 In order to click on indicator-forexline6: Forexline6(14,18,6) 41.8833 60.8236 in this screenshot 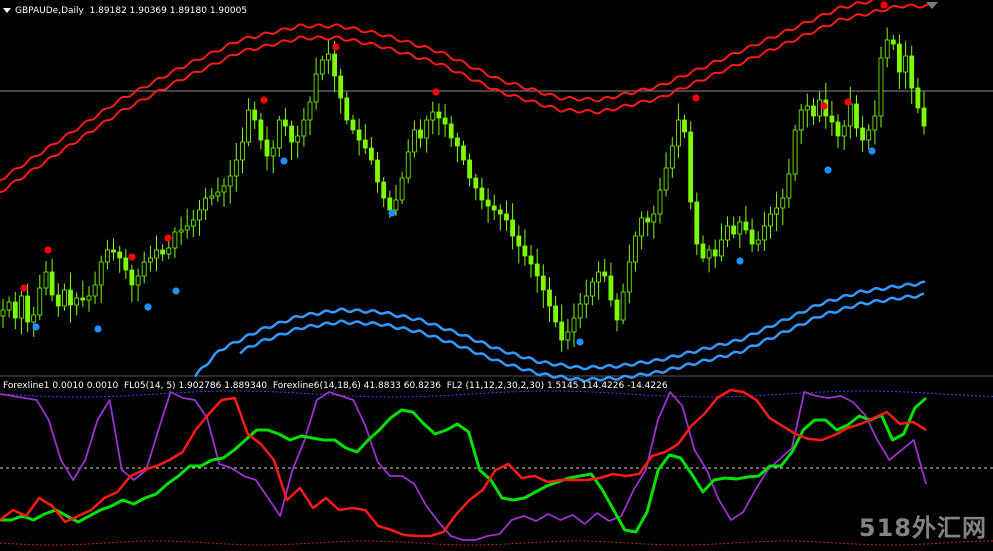, I will do `click(356, 386)`.